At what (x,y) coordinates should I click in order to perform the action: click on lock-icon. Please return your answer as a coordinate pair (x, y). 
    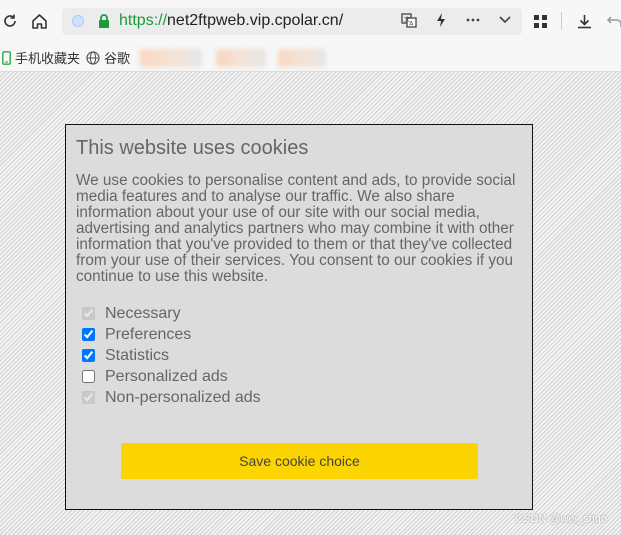
    Looking at the image, I should click on (104, 21).